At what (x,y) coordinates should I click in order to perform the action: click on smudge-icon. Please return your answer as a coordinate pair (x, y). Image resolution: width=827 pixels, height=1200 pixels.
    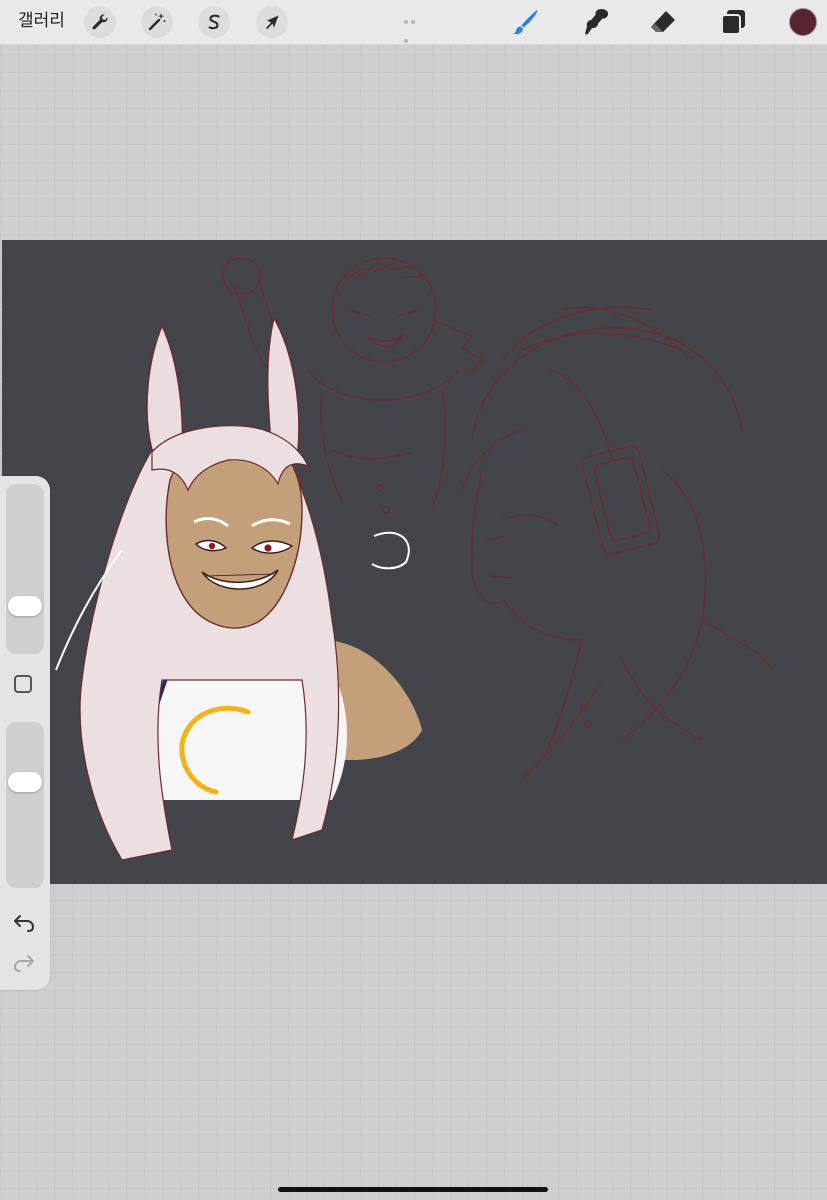
    Looking at the image, I should click on (597, 22).